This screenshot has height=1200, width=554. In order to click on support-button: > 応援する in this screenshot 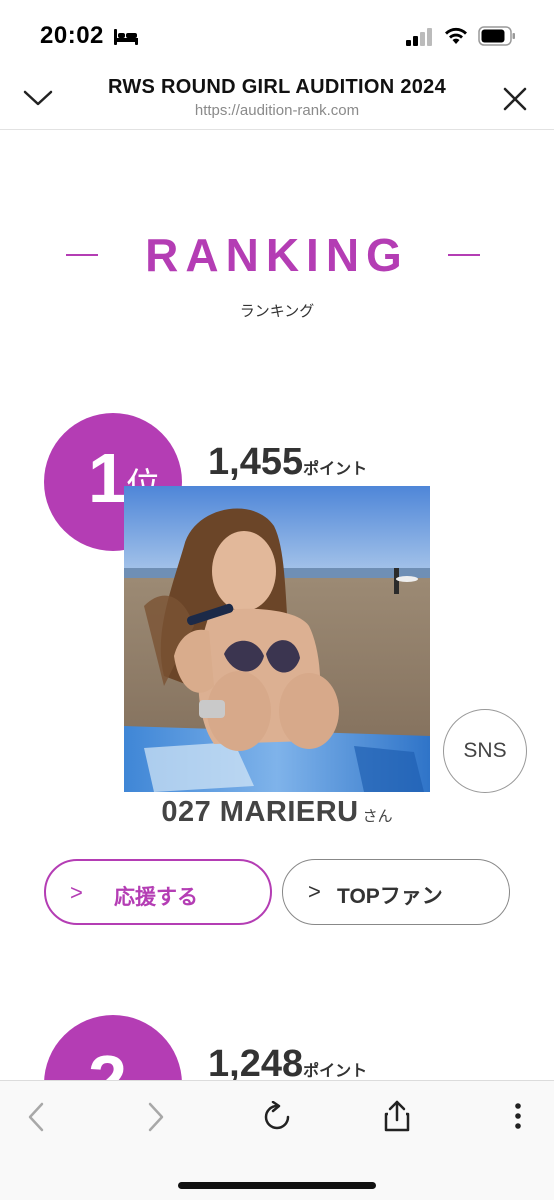, I will do `click(158, 892)`.